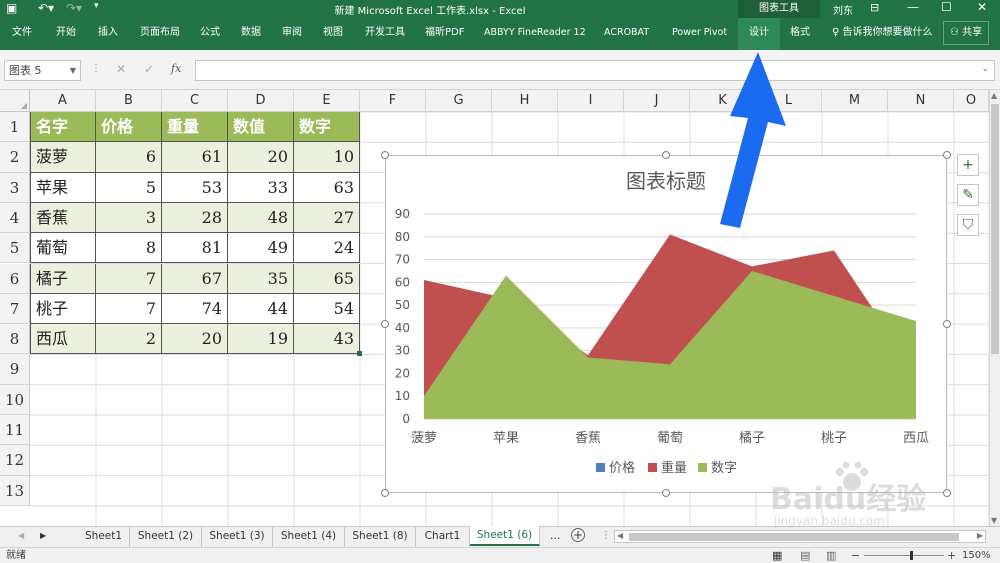  I want to click on sheet-tab: Sheet1 (3), so click(237, 537).